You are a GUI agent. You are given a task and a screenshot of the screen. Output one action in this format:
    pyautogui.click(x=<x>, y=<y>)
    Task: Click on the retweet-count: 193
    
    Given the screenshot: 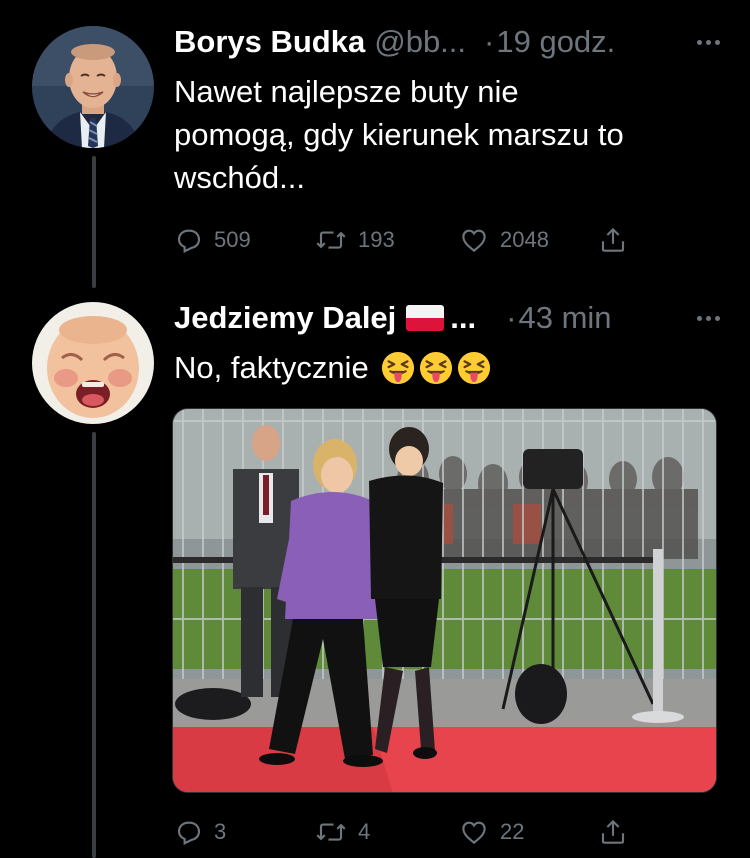 What is the action you would take?
    pyautogui.click(x=376, y=239)
    